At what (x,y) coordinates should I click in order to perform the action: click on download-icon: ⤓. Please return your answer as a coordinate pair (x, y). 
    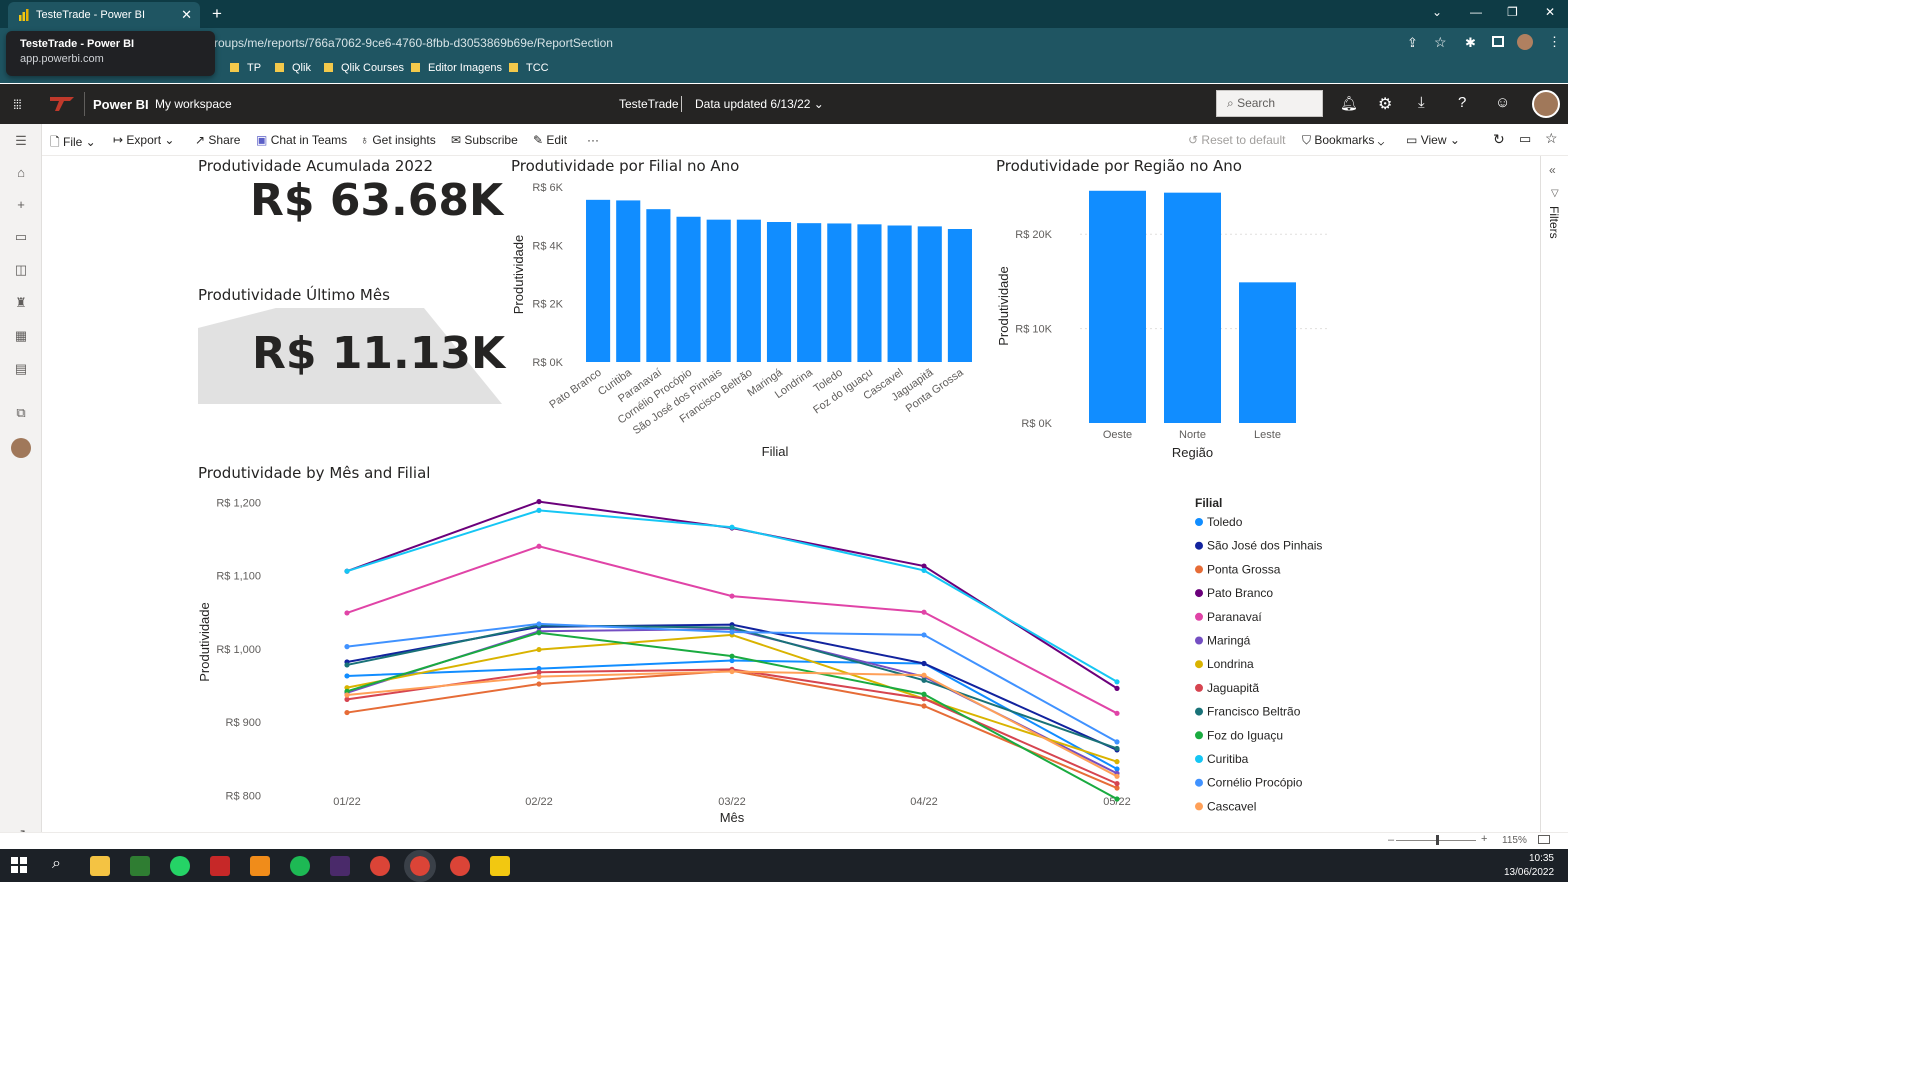
    Looking at the image, I should click on (1421, 102).